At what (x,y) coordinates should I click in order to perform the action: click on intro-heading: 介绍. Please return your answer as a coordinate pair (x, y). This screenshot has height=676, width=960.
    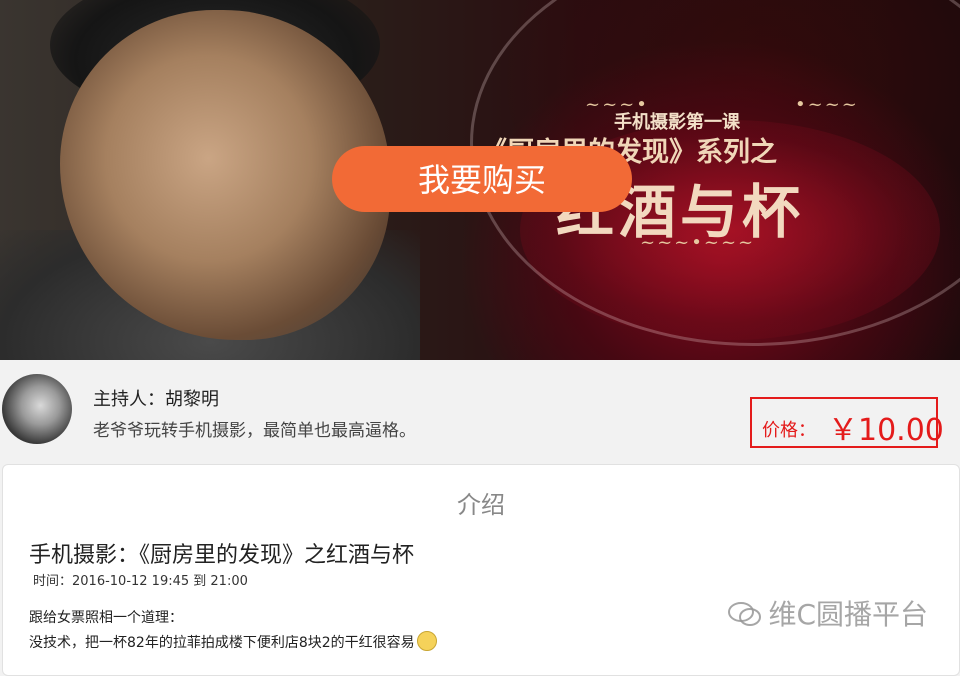
    Looking at the image, I should click on (481, 505).